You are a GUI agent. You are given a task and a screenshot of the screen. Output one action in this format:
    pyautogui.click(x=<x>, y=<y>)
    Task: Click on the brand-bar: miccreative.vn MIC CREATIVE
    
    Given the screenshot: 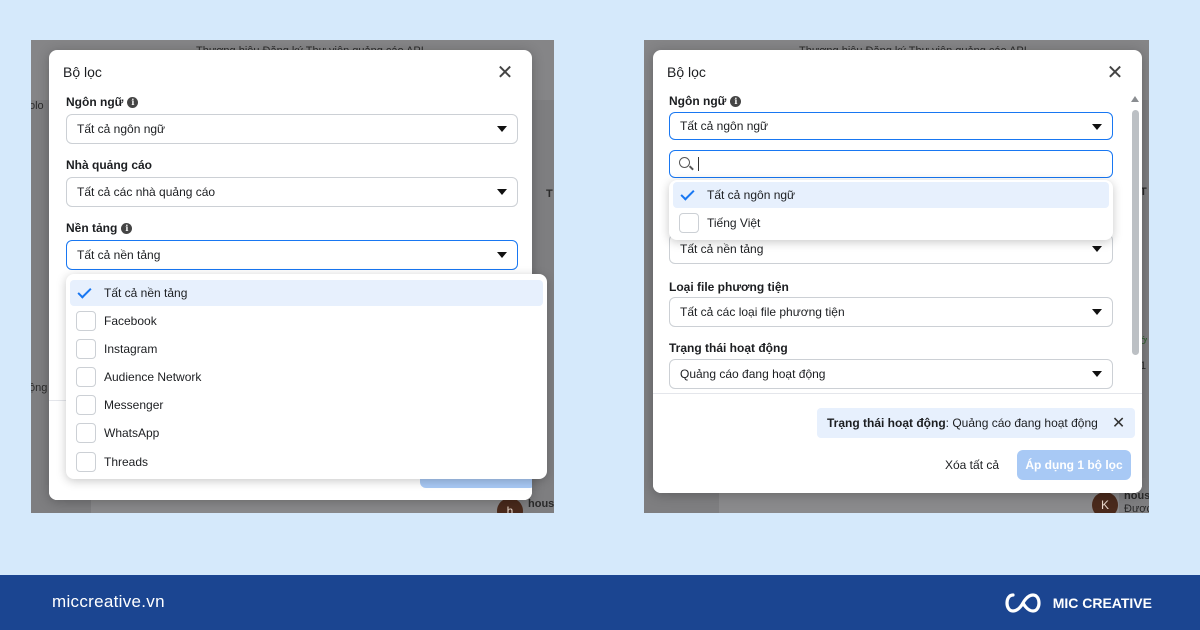 What is the action you would take?
    pyautogui.click(x=600, y=602)
    